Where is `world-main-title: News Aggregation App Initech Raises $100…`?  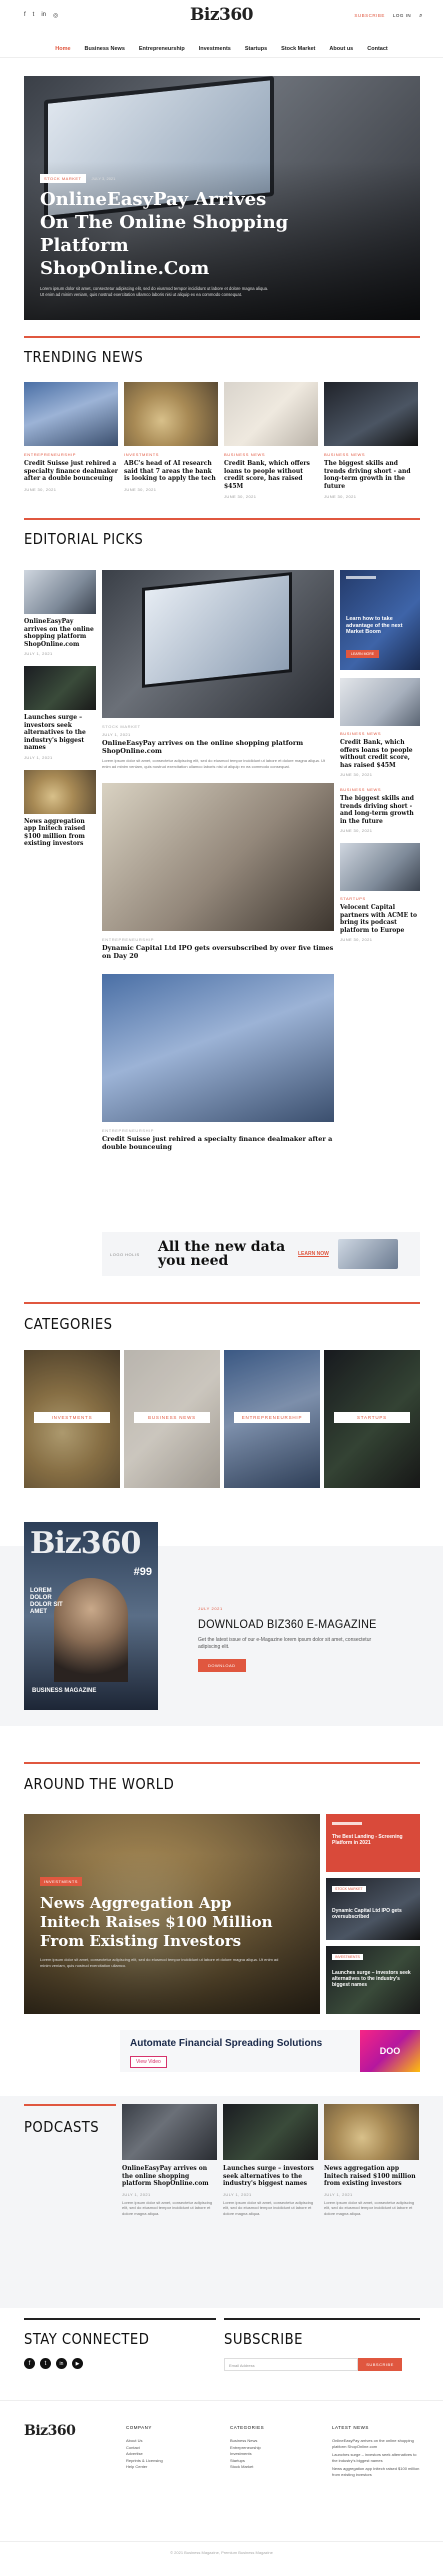
world-main-title: News Aggregation App Initech Raises $100… is located at coordinates (165, 1922).